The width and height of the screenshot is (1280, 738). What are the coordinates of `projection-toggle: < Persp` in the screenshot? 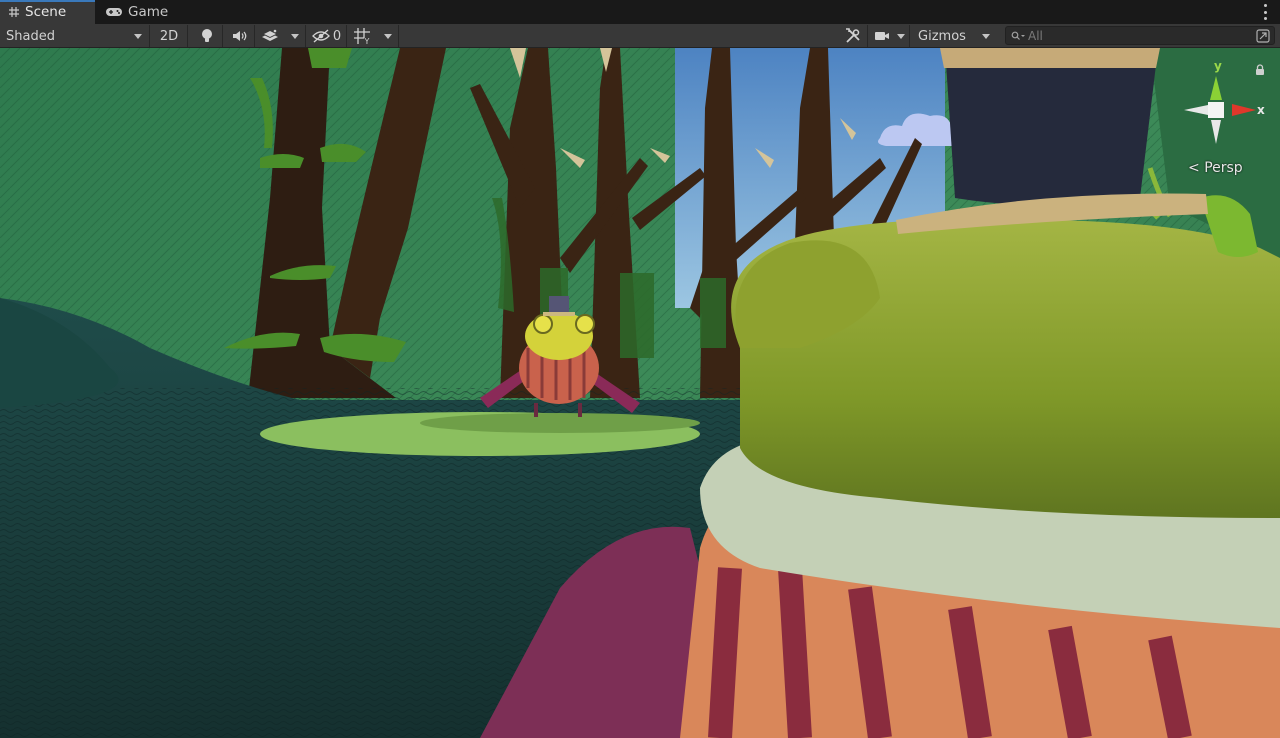 It's located at (1215, 168).